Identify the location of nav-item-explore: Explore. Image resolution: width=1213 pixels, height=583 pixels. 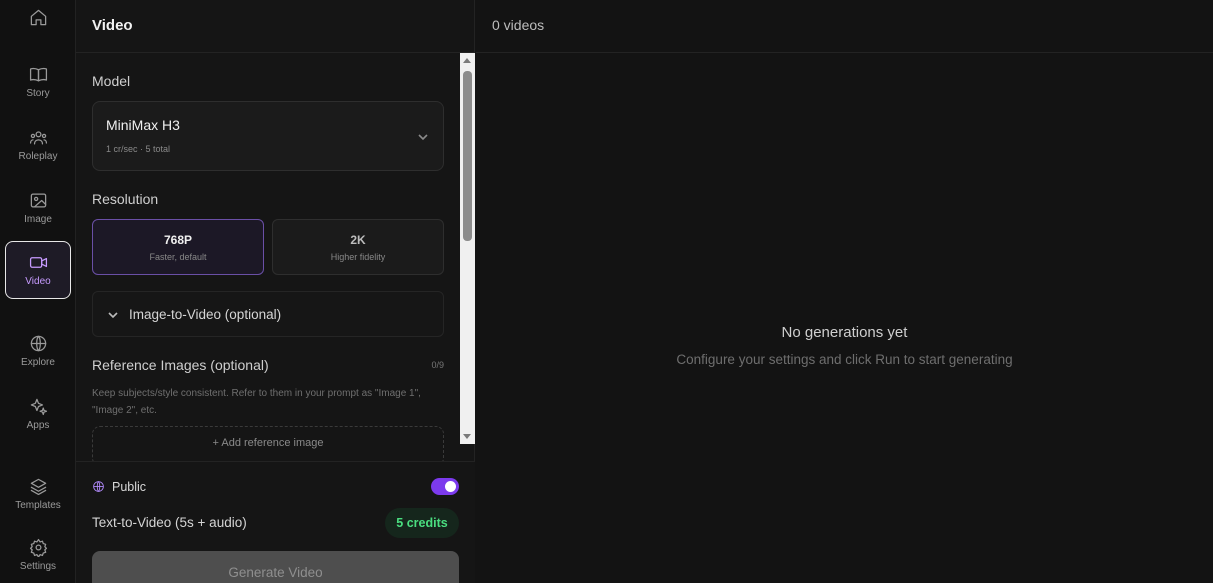
(38, 351).